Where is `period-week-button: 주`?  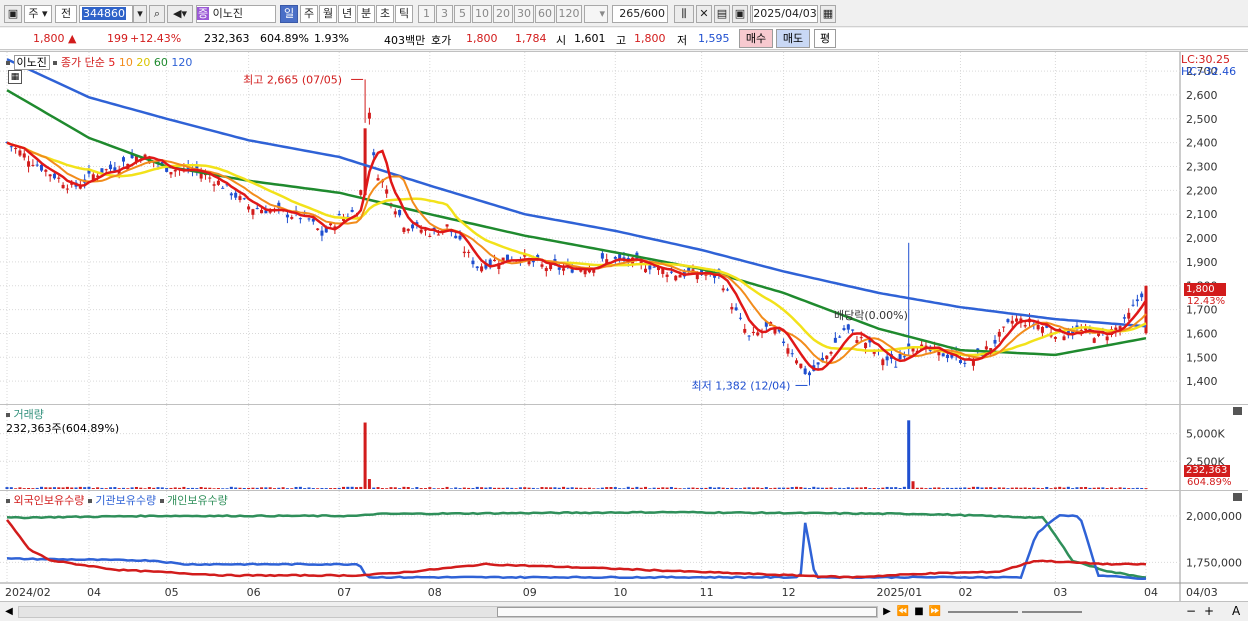
period-week-button: 주 is located at coordinates (309, 14).